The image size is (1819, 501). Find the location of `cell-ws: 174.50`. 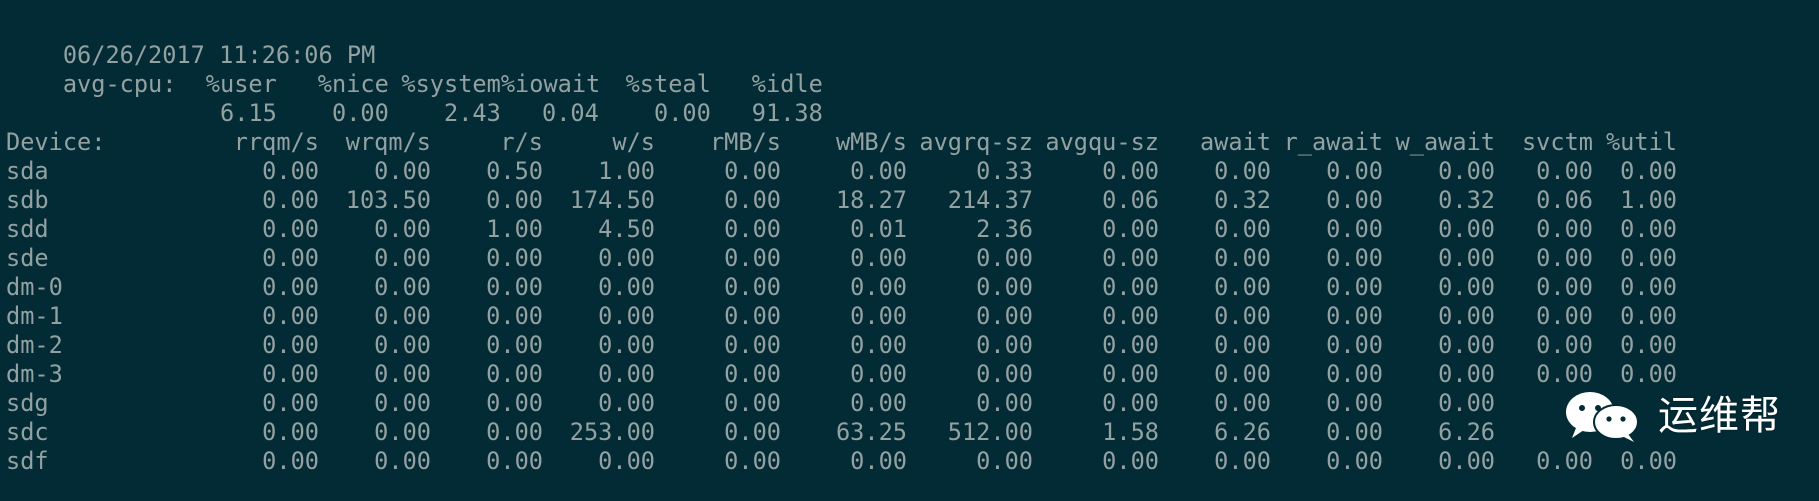

cell-ws: 174.50 is located at coordinates (612, 200).